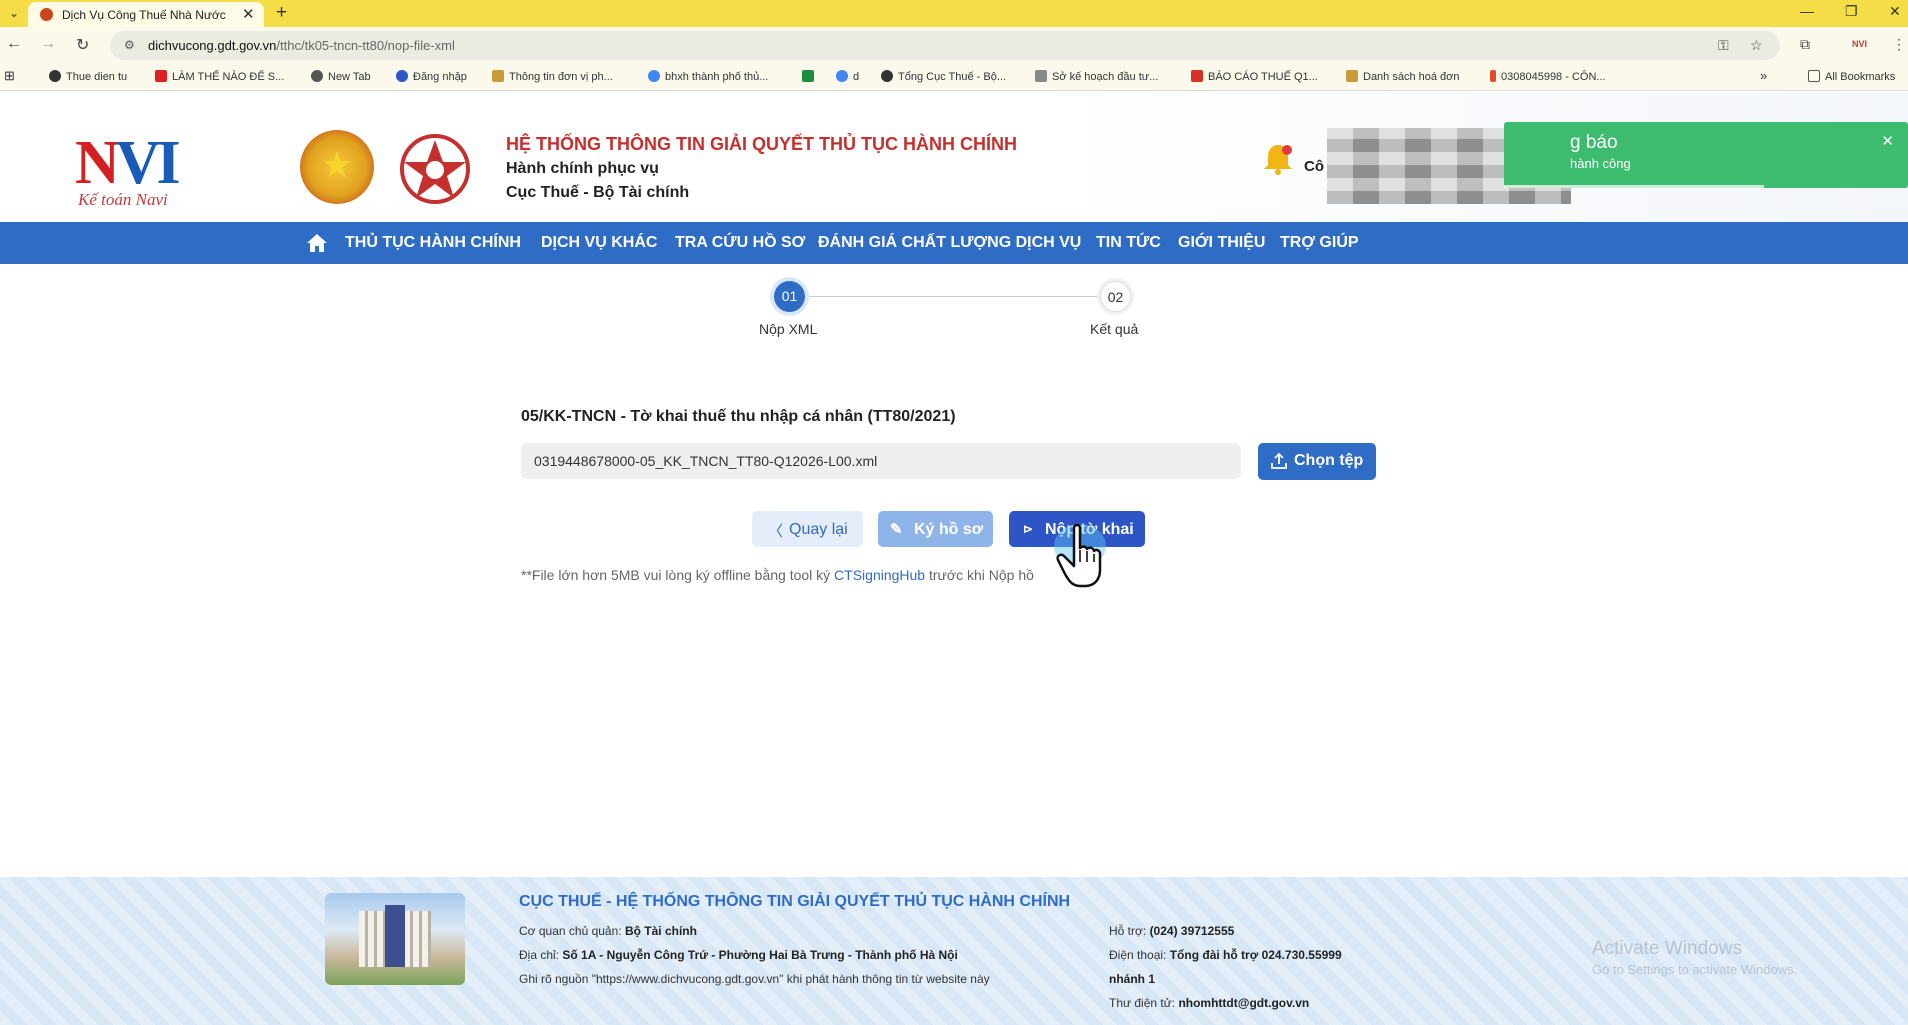 Image resolution: width=1908 pixels, height=1025 pixels. What do you see at coordinates (1314, 166) in the screenshot?
I see `notification-label: Cô` at bounding box center [1314, 166].